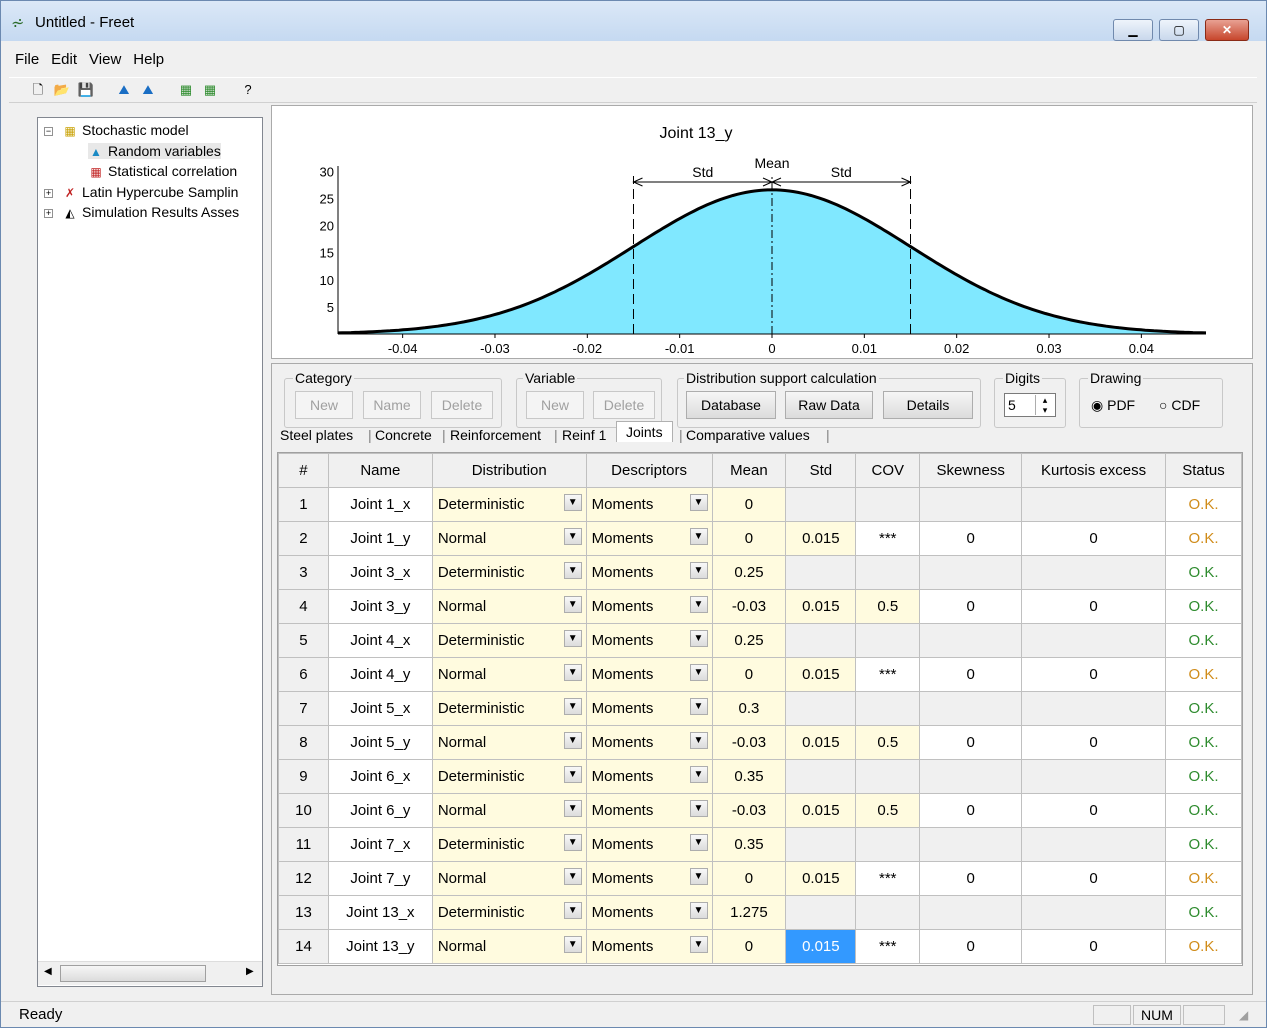  I want to click on tab-concrete: Concrete, so click(403, 435).